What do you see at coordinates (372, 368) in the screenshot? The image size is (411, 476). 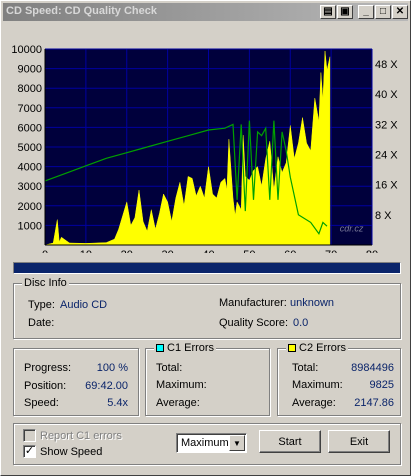 I see `c2-total-value: 8984496` at bounding box center [372, 368].